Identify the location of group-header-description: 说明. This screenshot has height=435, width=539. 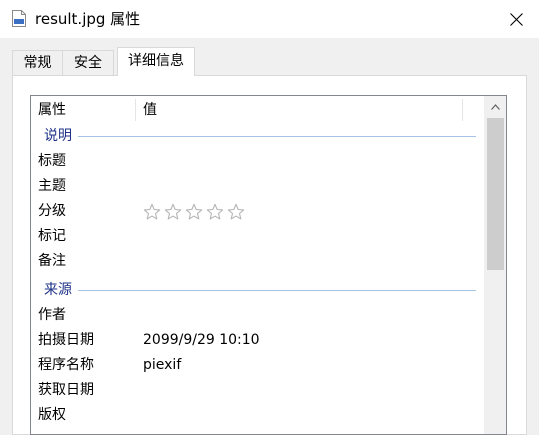
(257, 136).